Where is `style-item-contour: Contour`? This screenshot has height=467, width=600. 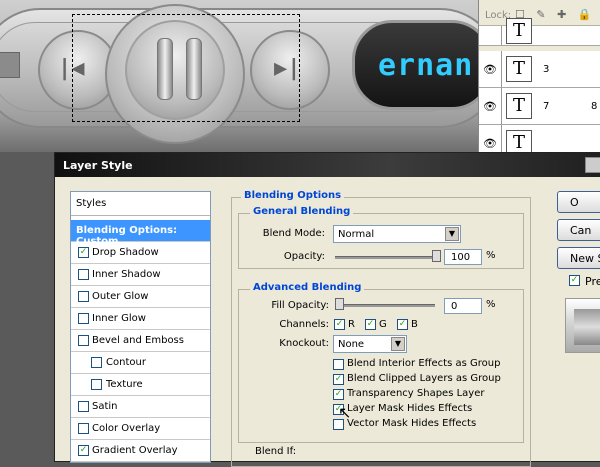
style-item-contour: Contour is located at coordinates (140, 363).